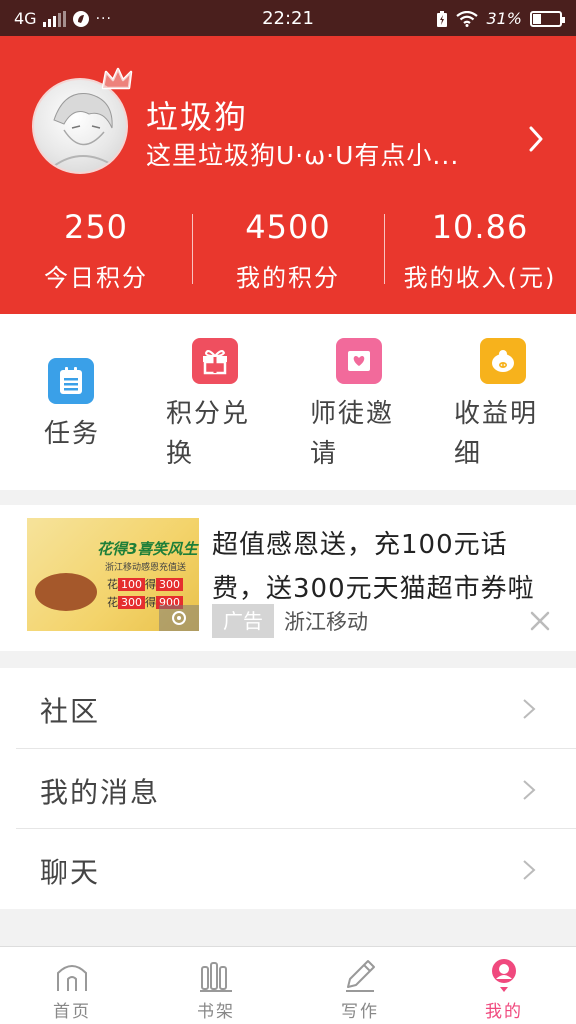  What do you see at coordinates (113, 574) in the screenshot?
I see `ad-image: 花得3喜笑风生 浙江移动感恩充值送 花 100 得 300 花 300 得 900` at bounding box center [113, 574].